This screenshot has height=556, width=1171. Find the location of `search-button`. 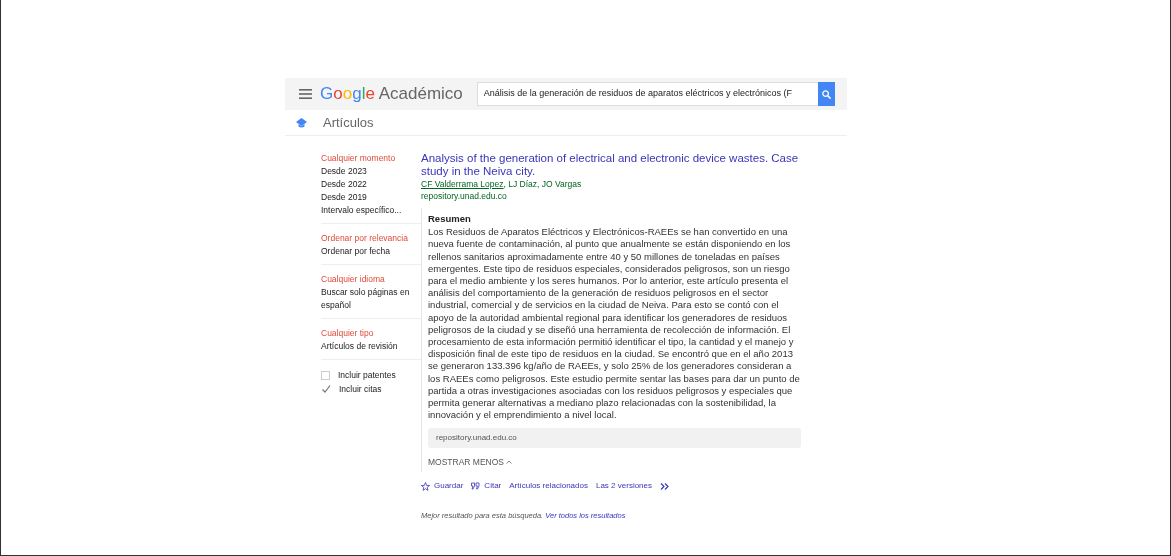

search-button is located at coordinates (826, 94).